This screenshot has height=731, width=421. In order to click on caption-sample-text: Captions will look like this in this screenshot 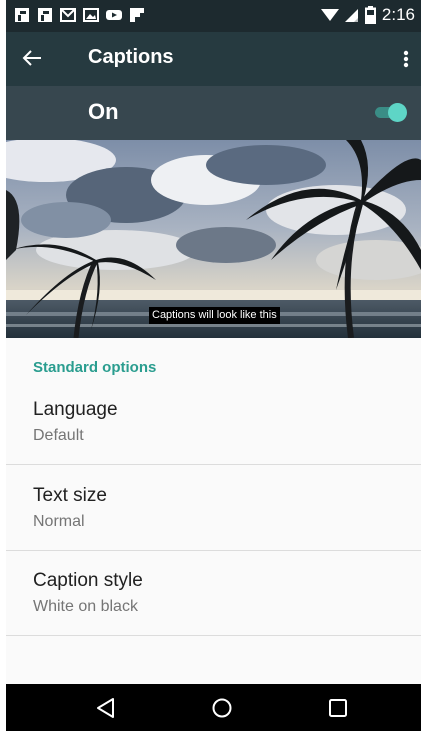, I will do `click(214, 315)`.